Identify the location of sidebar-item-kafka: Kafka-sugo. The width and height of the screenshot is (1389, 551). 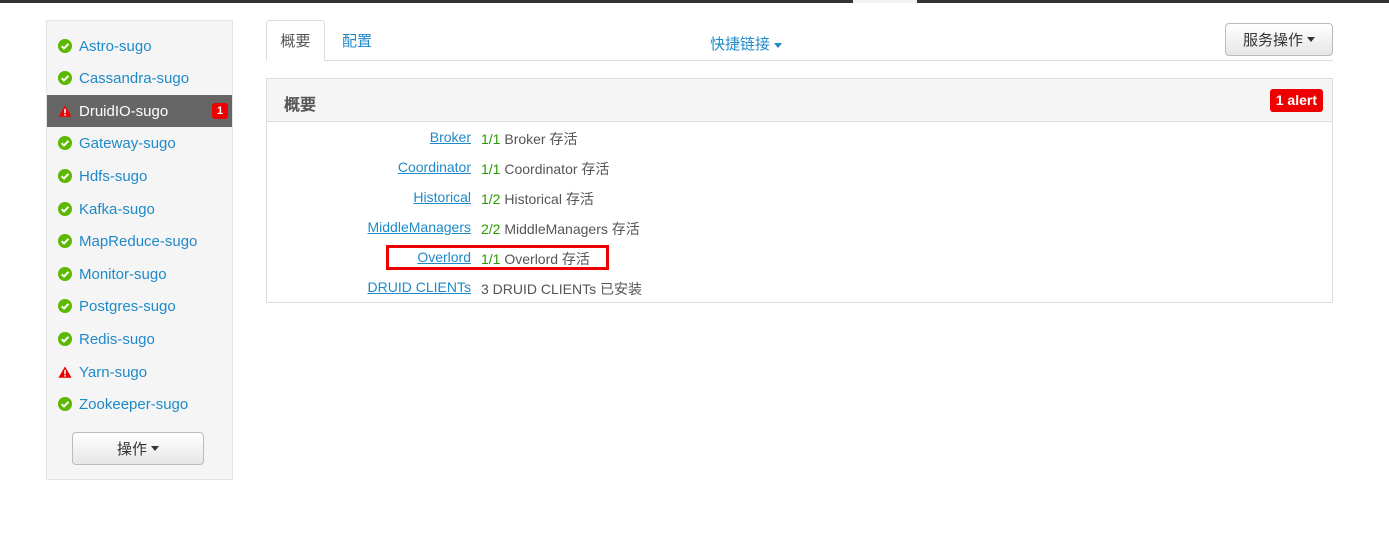
(139, 209).